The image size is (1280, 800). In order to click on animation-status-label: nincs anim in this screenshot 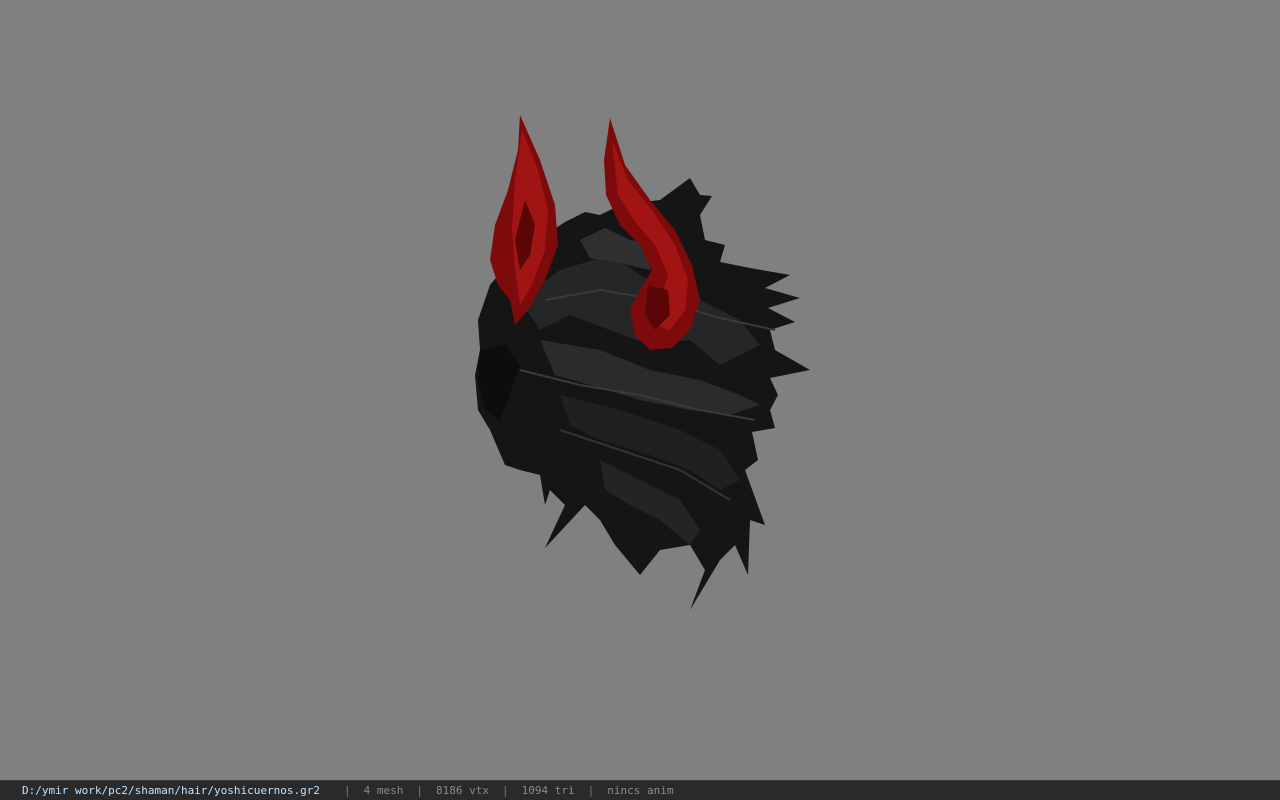, I will do `click(640, 790)`.